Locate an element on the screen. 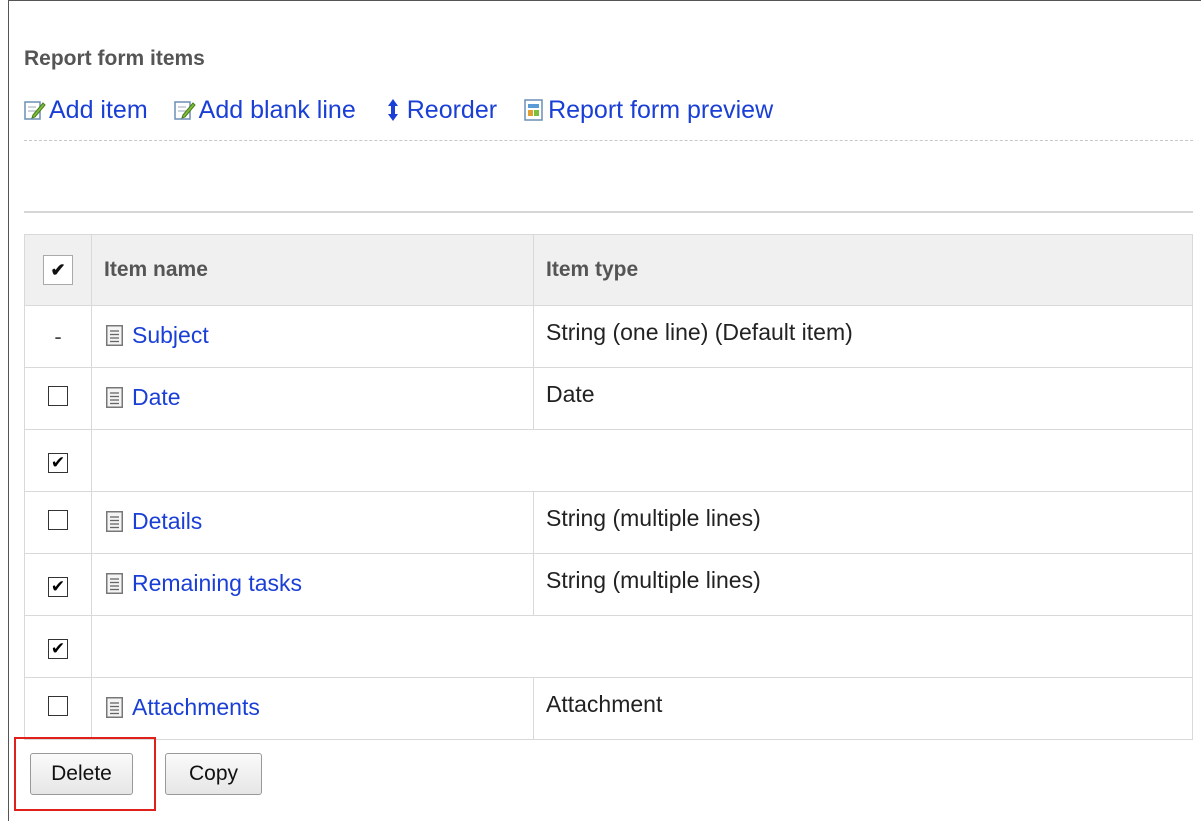 The height and width of the screenshot is (821, 1201). header-check-cell: ✔ is located at coordinates (58, 270).